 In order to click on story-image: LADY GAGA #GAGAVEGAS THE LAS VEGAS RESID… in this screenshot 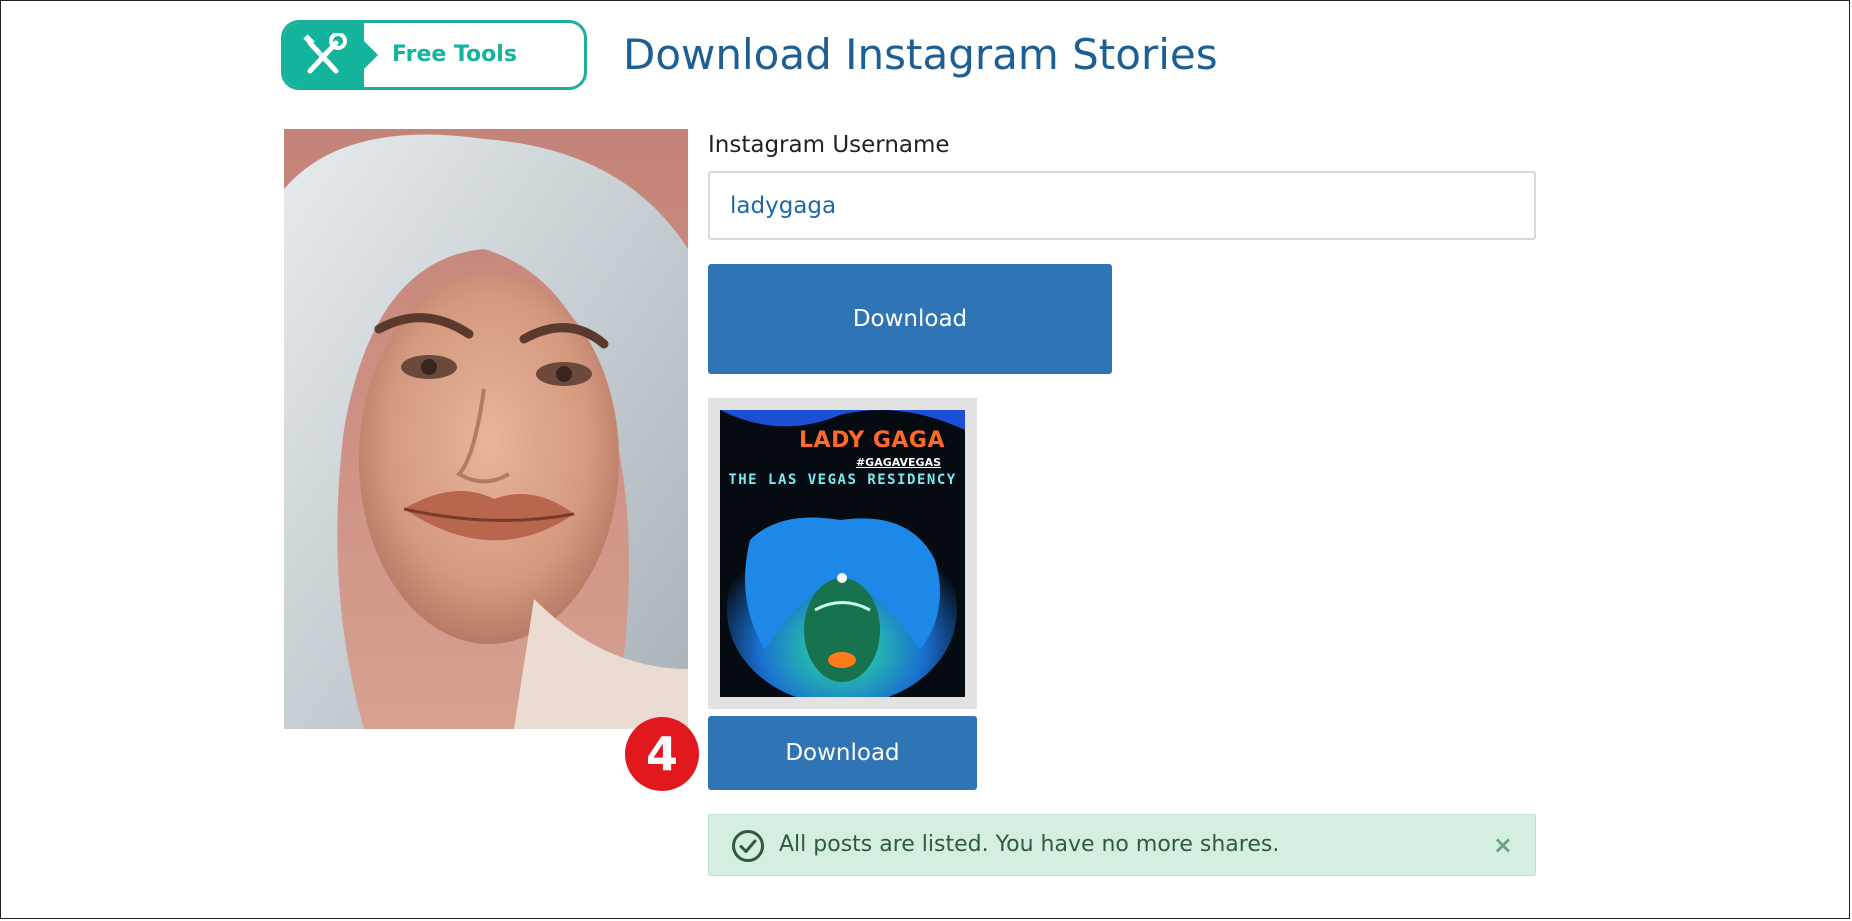, I will do `click(842, 553)`.